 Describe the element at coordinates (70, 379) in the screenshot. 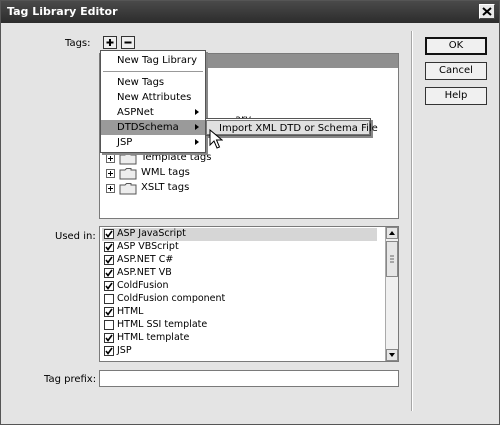

I see `tag-prefix-label: Tag prefix:` at that location.